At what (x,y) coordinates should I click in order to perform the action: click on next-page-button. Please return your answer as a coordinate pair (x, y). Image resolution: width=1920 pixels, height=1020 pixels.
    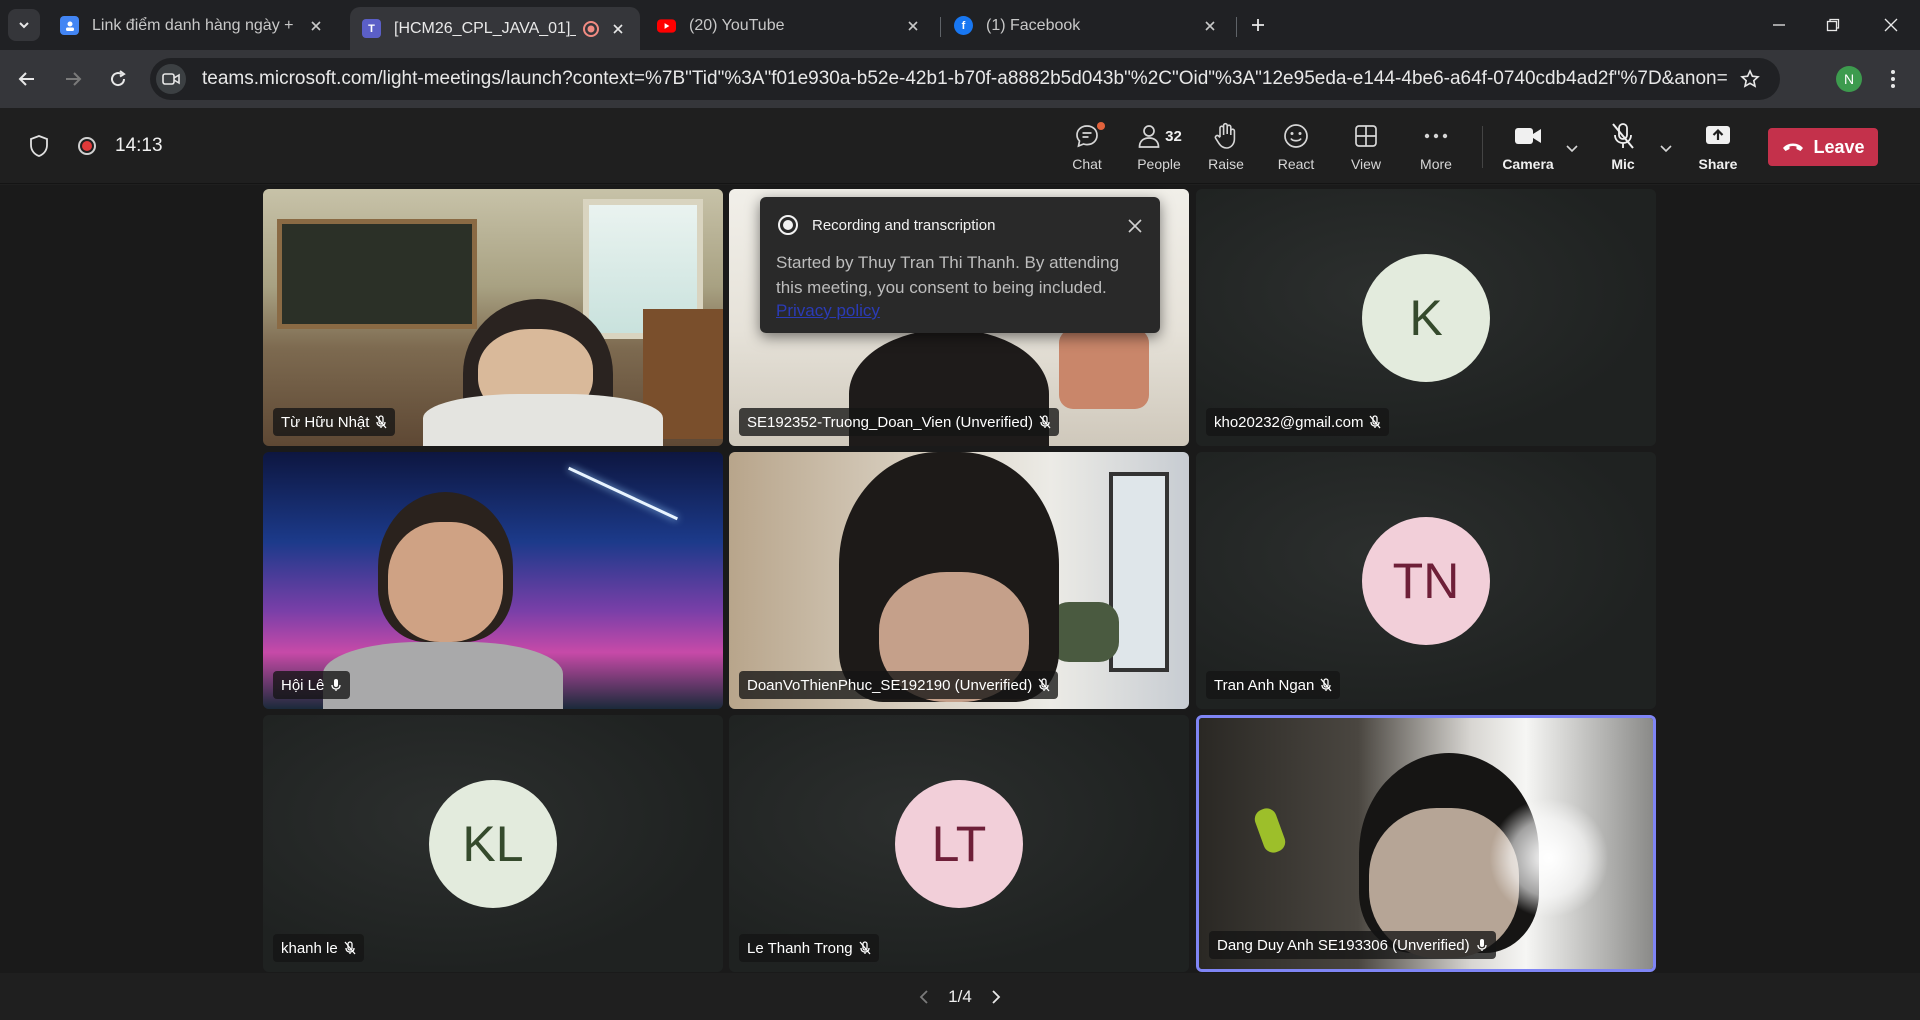
    Looking at the image, I should click on (996, 997).